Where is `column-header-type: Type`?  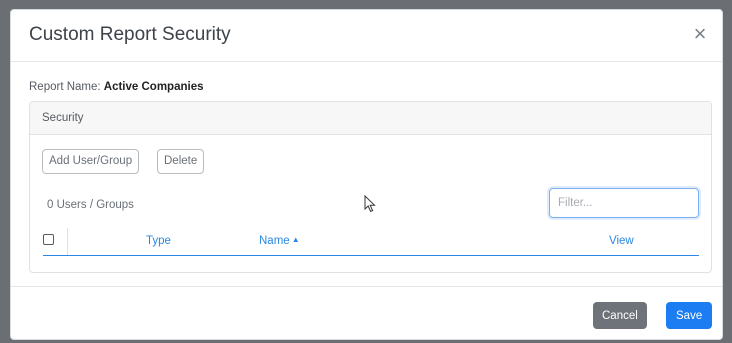 column-header-type: Type is located at coordinates (158, 241).